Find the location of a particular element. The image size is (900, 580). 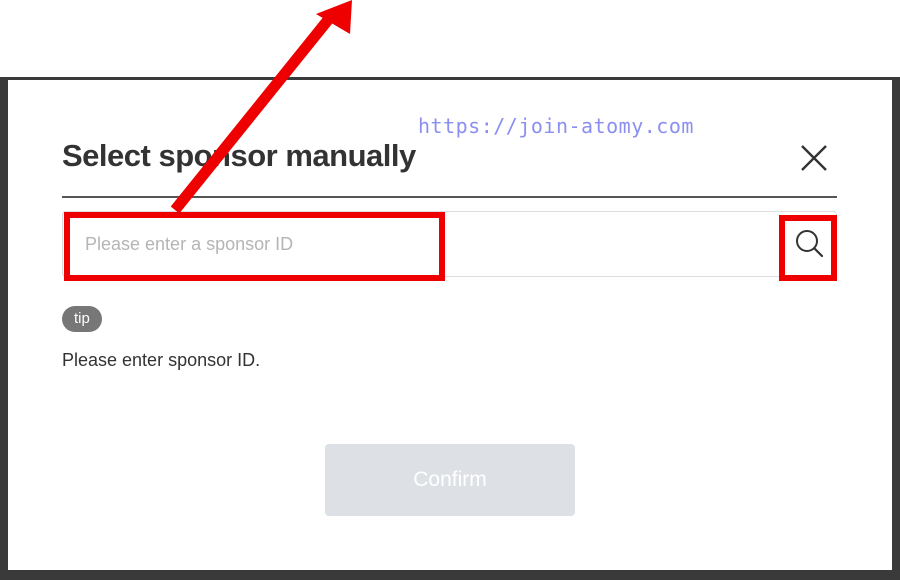

tip-text: Please enter sponsor ID. is located at coordinates (161, 360).